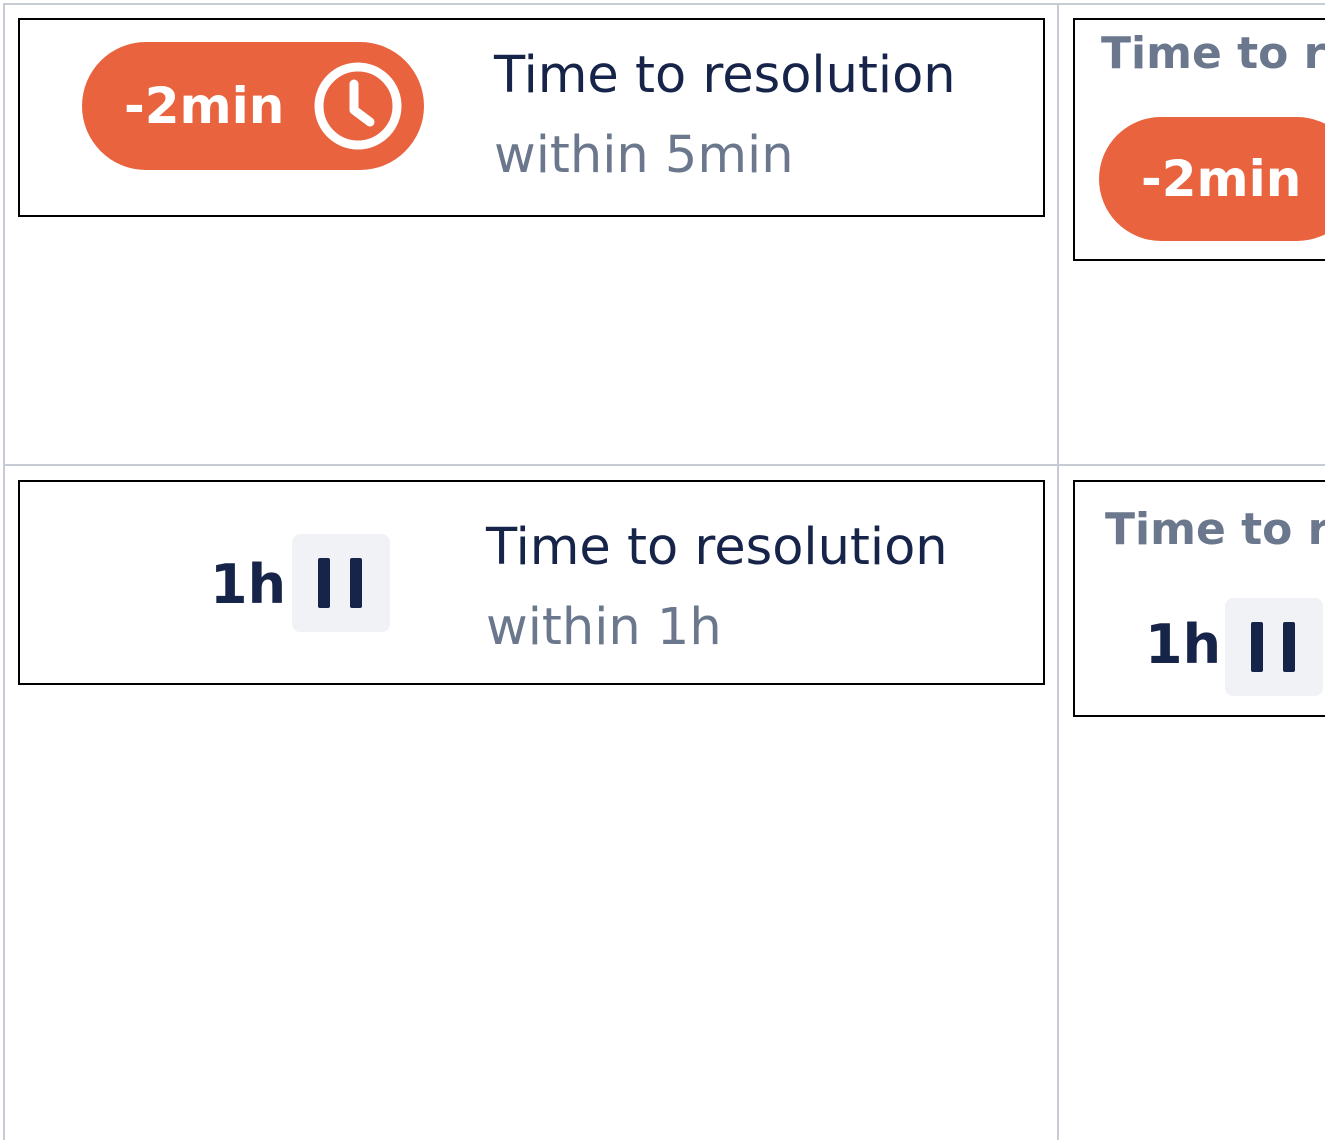 This screenshot has width=1325, height=1140. I want to click on sla-goal: within 1h, so click(604, 627).